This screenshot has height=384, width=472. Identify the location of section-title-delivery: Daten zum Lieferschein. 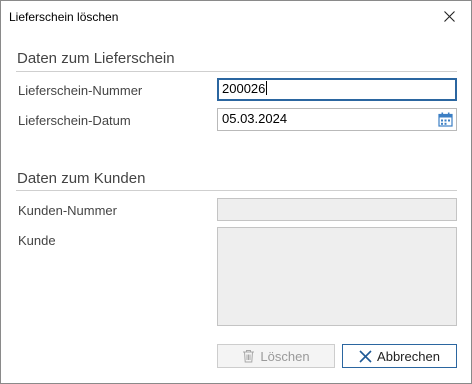
(96, 58).